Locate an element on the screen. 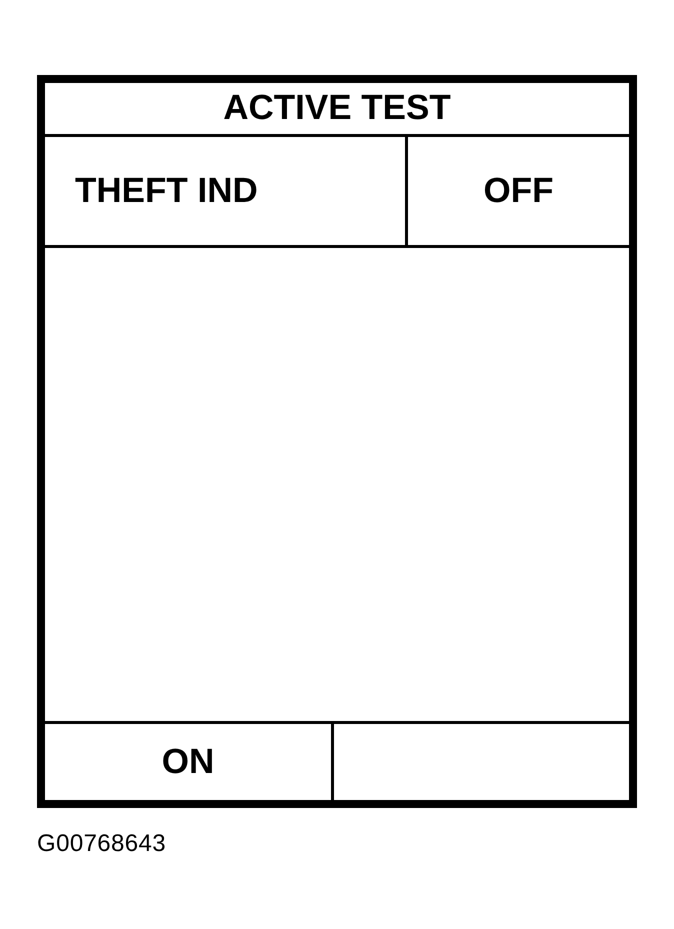 This screenshot has height=929, width=674. item-value: OFF is located at coordinates (519, 191).